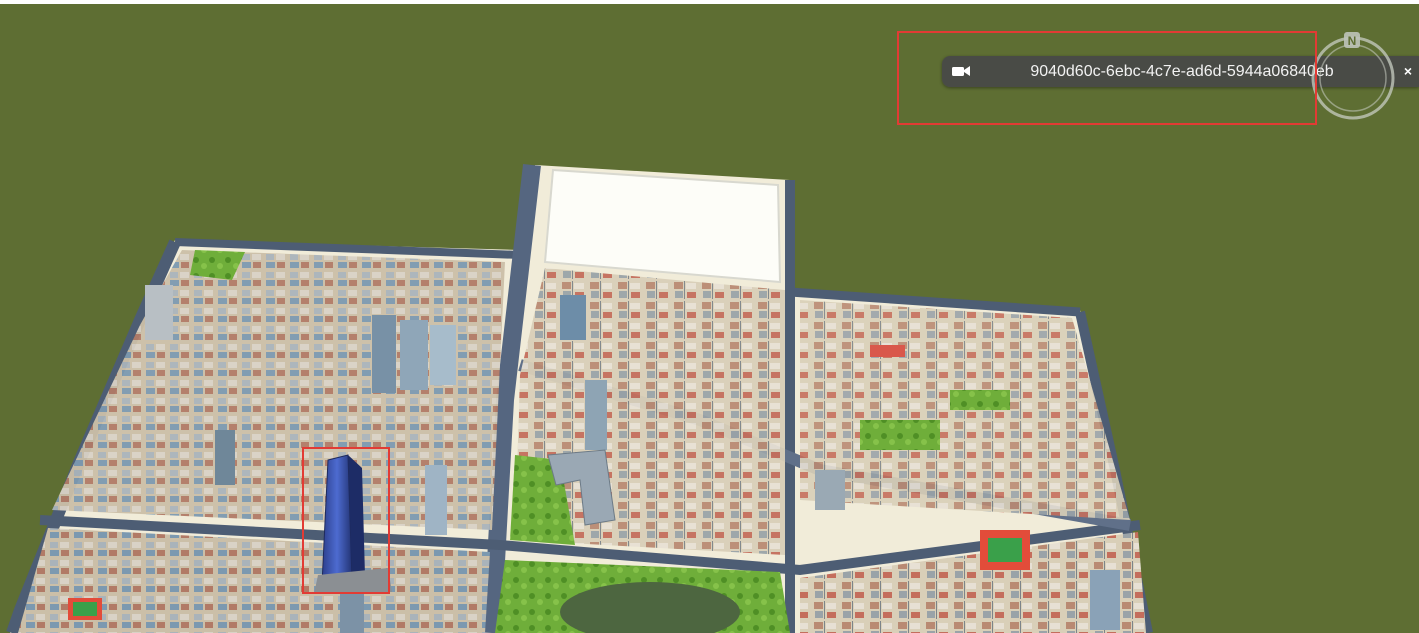 The height and width of the screenshot is (633, 1419). Describe the element at coordinates (961, 71) in the screenshot. I see `video-camera-icon` at that location.